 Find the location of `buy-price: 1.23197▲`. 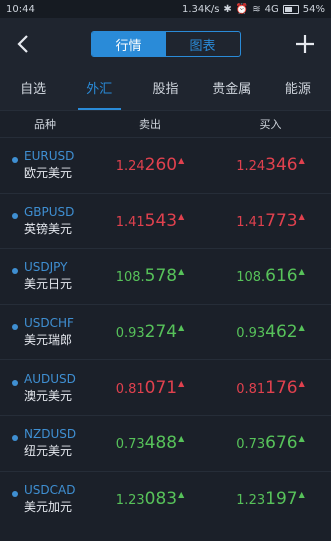

buy-price: 1.23197▲ is located at coordinates (270, 499).